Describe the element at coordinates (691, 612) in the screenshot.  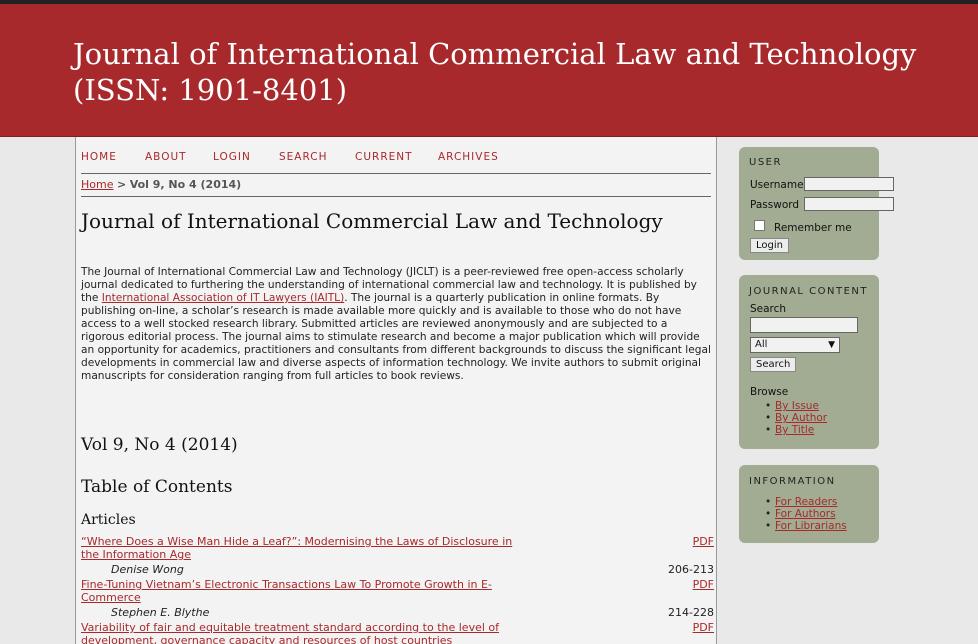
I see `article-pages: 214-228` at that location.